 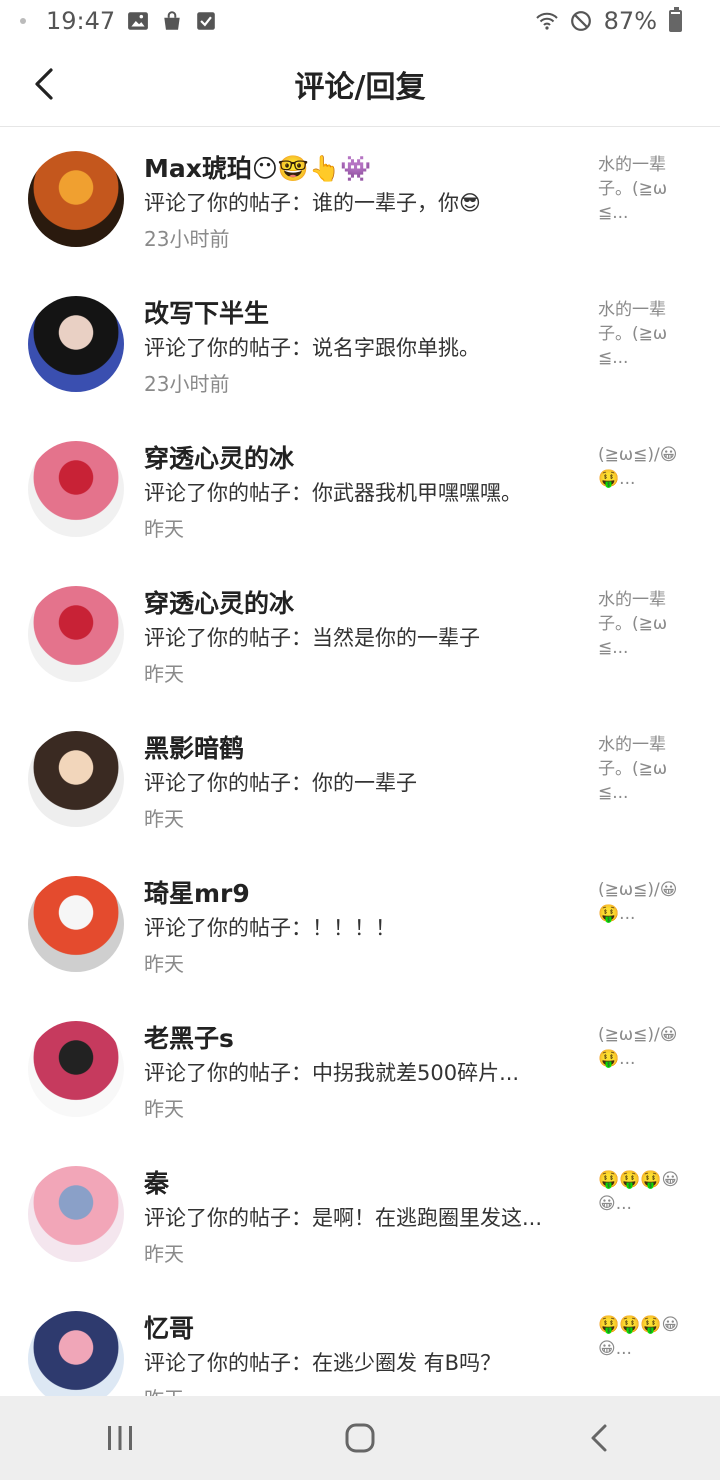 What do you see at coordinates (630, 21) in the screenshot?
I see `battery-percent: 87%` at bounding box center [630, 21].